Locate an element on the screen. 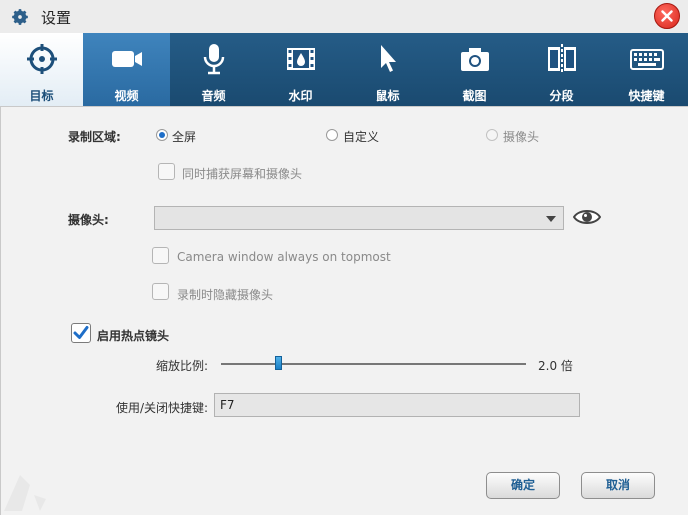  tab-target: 目标 is located at coordinates (41, 69).